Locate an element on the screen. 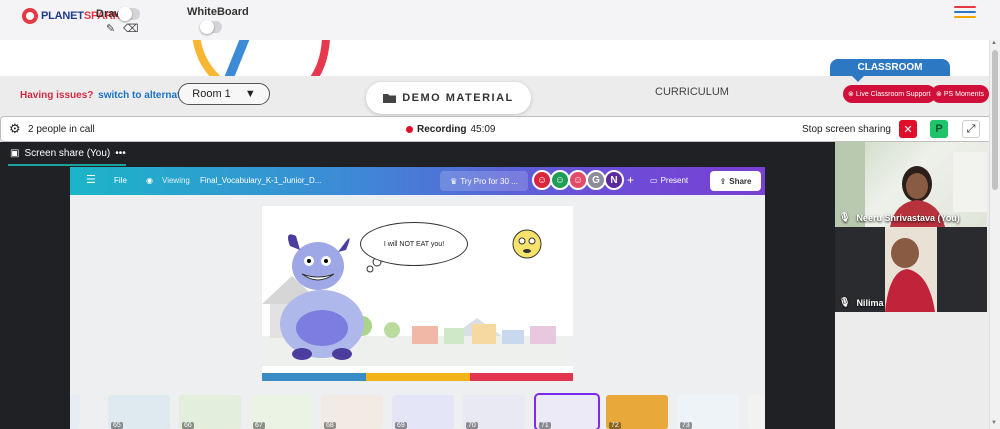  viewing-label: Viewing is located at coordinates (176, 180).